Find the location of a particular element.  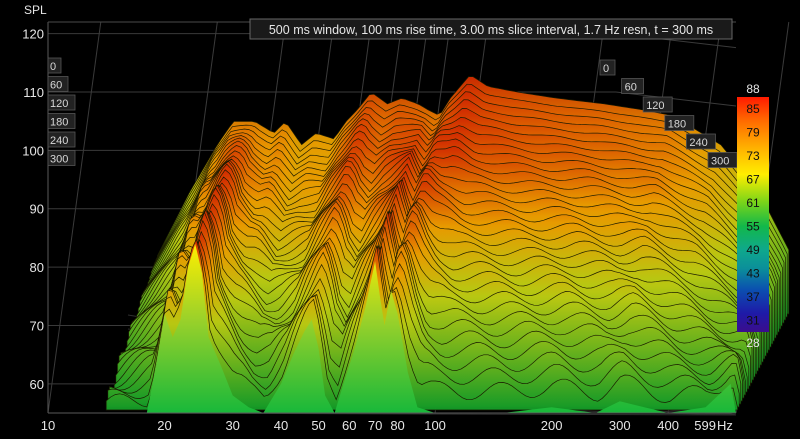

x-tick-label: 20 is located at coordinates (164, 425).